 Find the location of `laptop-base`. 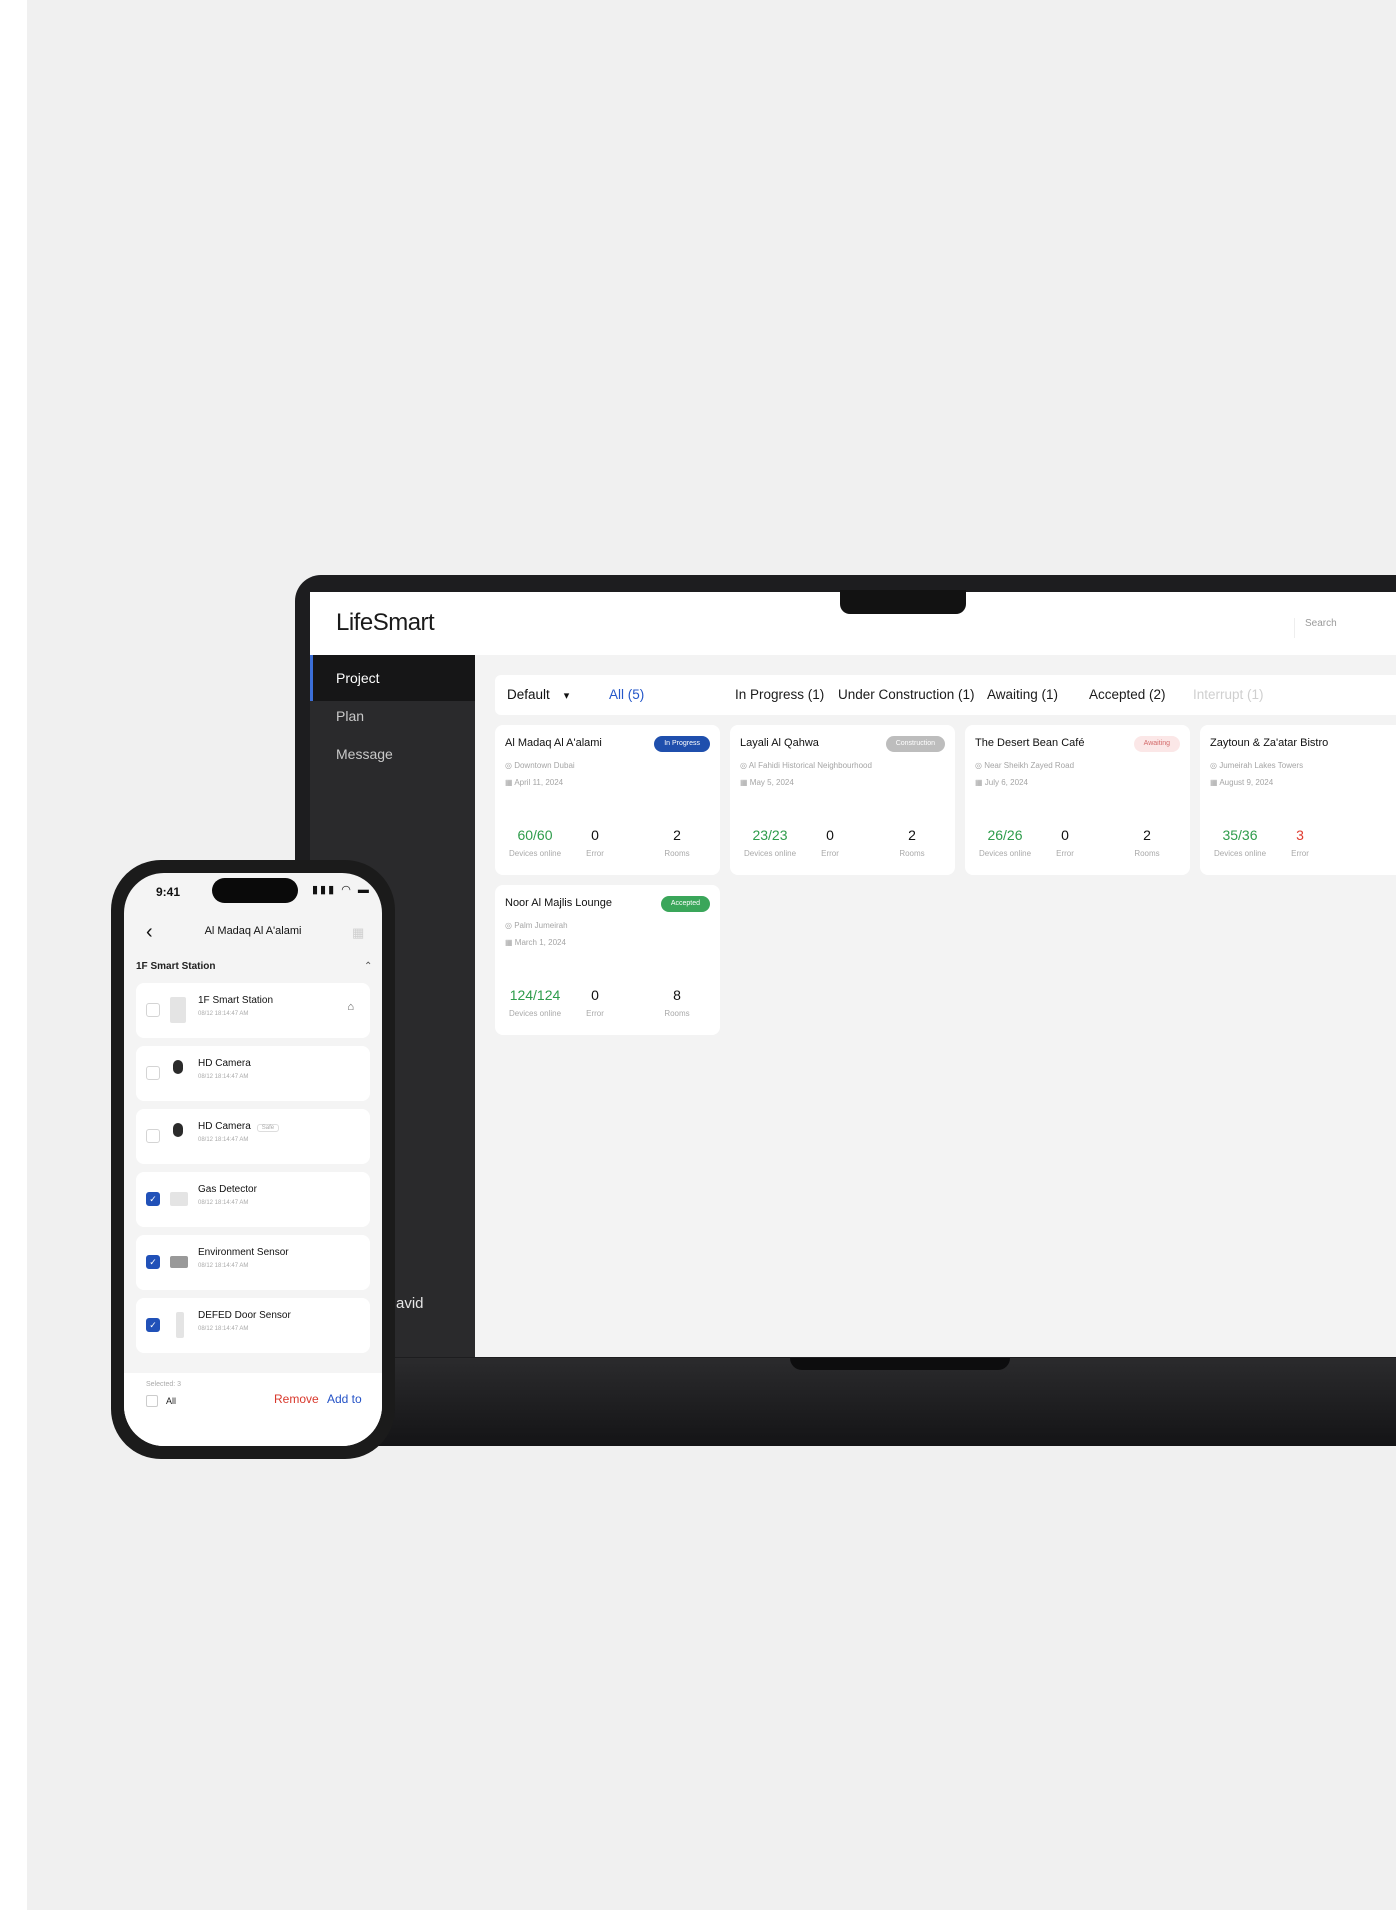

laptop-base is located at coordinates (840, 1402).